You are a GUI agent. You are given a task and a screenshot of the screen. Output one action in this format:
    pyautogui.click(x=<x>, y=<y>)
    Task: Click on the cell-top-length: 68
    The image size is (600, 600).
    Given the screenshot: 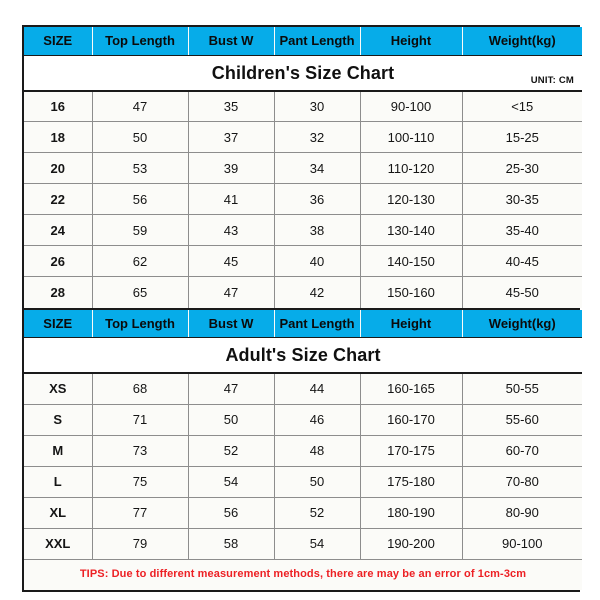 What is the action you would take?
    pyautogui.click(x=140, y=389)
    